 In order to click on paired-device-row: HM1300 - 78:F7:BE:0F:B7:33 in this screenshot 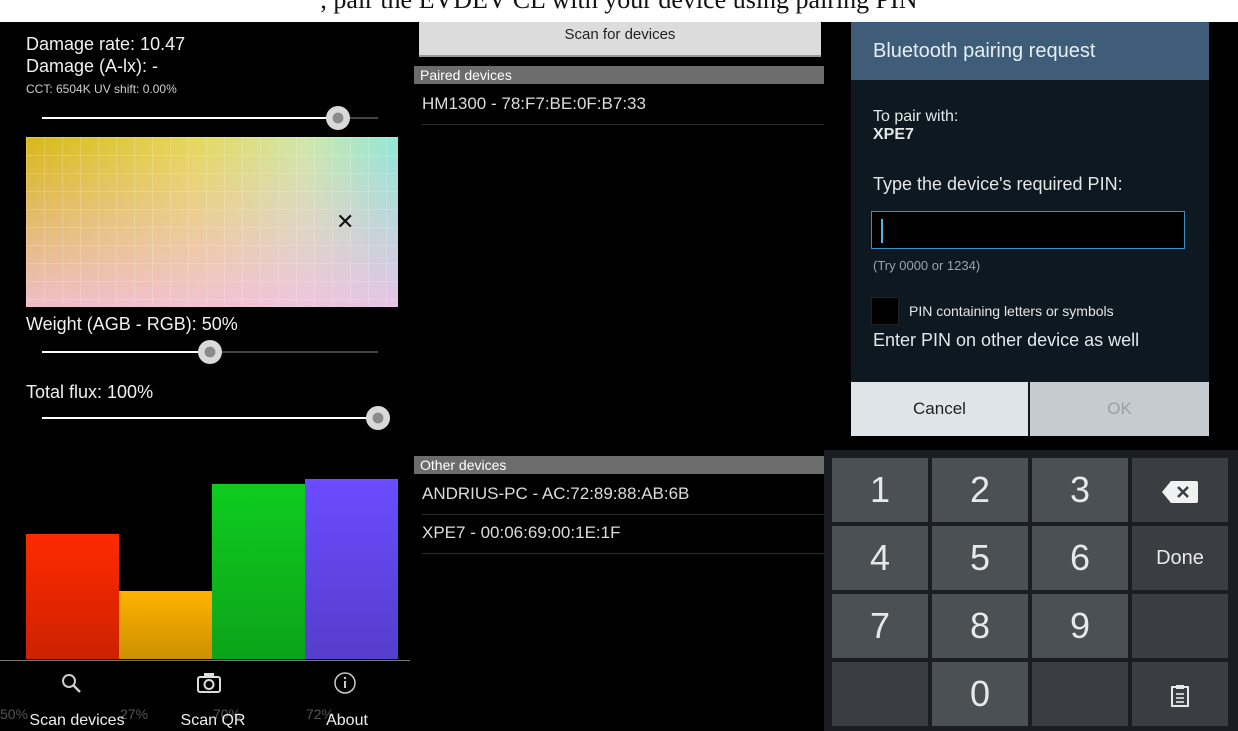, I will do `click(623, 105)`.